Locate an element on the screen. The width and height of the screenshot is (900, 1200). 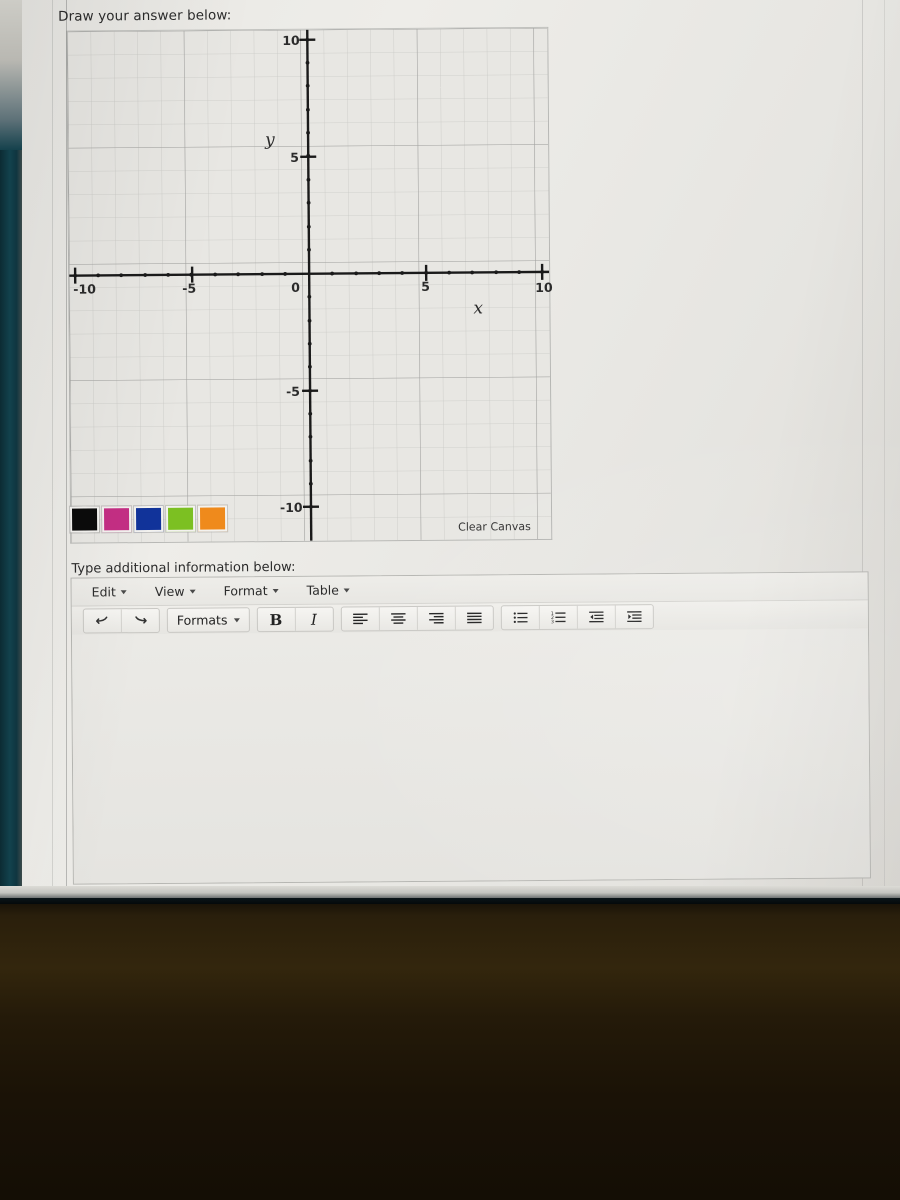
alignment-group is located at coordinates (417, 618).